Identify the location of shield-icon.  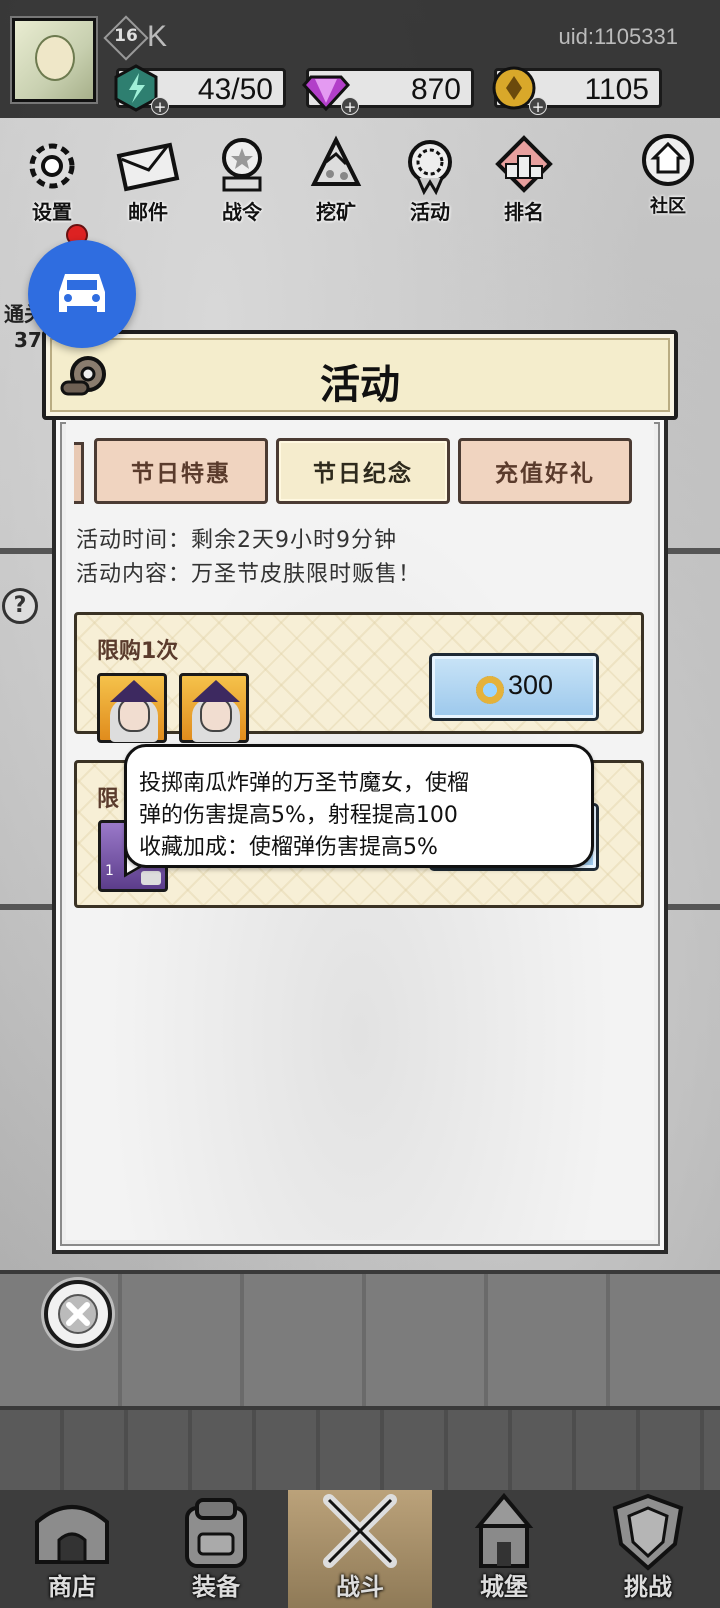
(648, 1532).